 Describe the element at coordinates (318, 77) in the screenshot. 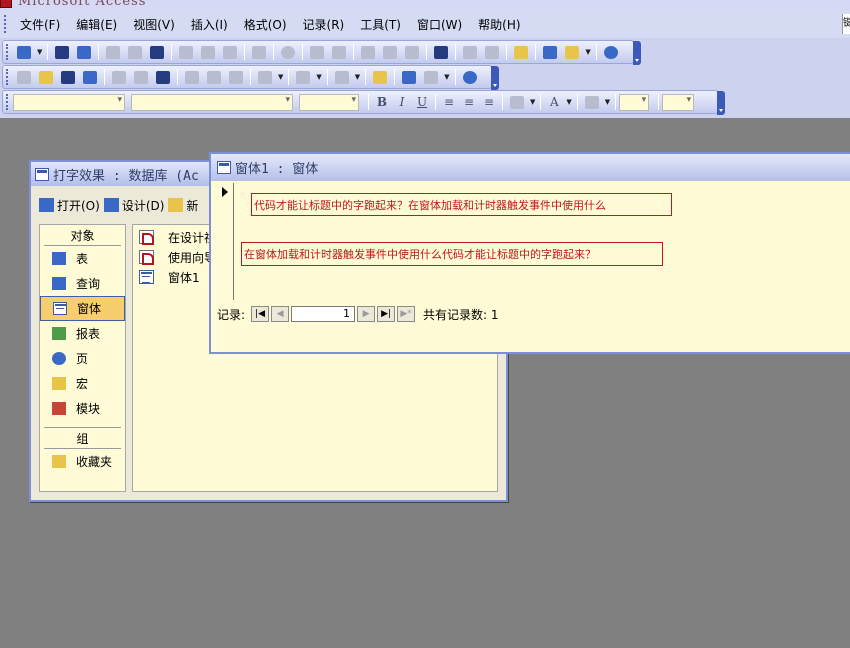

I see `office-links-dropdown-icon: ▼` at that location.